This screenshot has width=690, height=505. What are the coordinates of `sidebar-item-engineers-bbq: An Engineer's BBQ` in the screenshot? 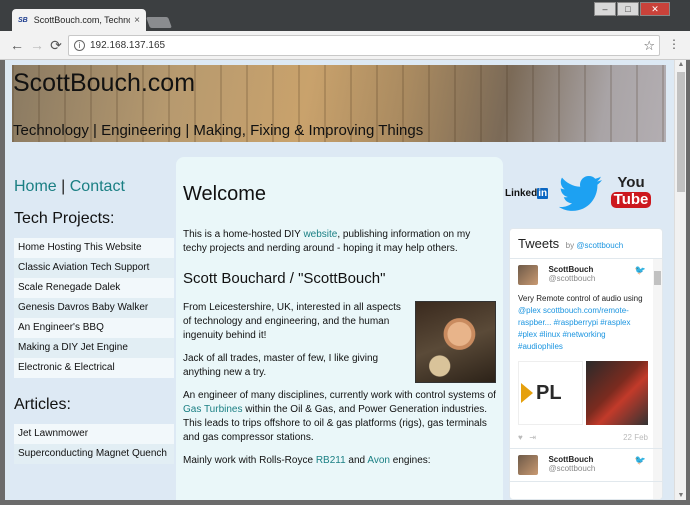 It's located at (94, 328).